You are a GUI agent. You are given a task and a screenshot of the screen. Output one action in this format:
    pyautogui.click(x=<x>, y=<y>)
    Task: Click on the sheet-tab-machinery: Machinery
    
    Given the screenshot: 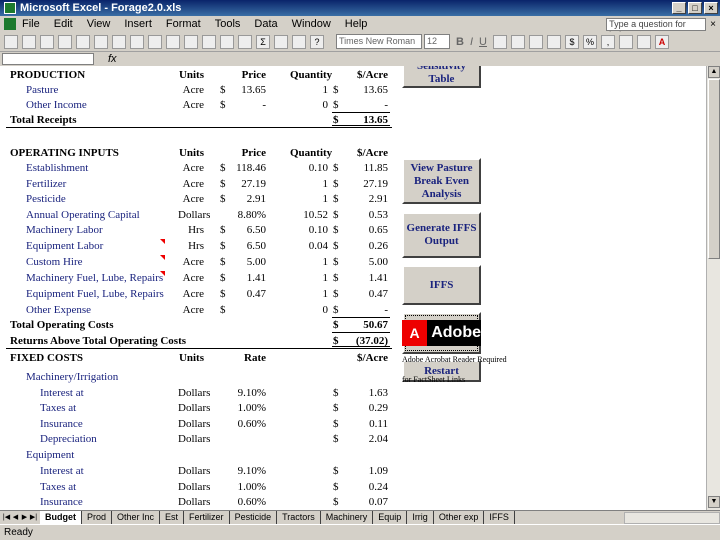 What is the action you would take?
    pyautogui.click(x=347, y=517)
    